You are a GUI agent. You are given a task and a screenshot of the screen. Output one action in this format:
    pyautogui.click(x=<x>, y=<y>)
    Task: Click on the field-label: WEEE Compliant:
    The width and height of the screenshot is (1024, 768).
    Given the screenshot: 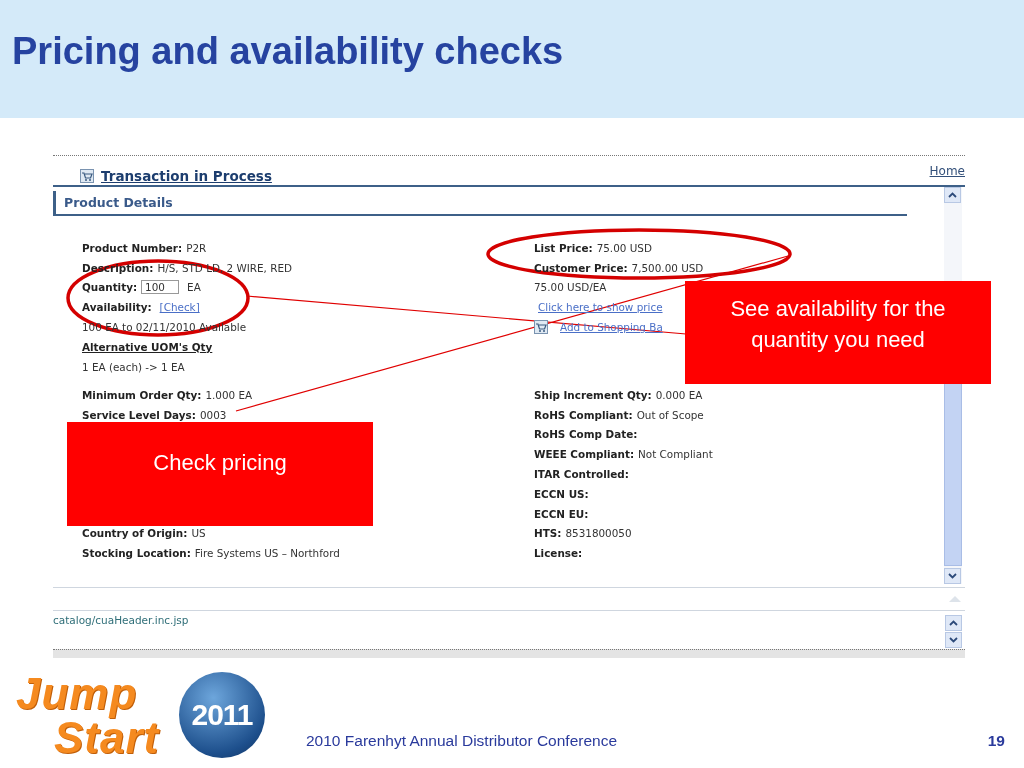 What is the action you would take?
    pyautogui.click(x=584, y=454)
    